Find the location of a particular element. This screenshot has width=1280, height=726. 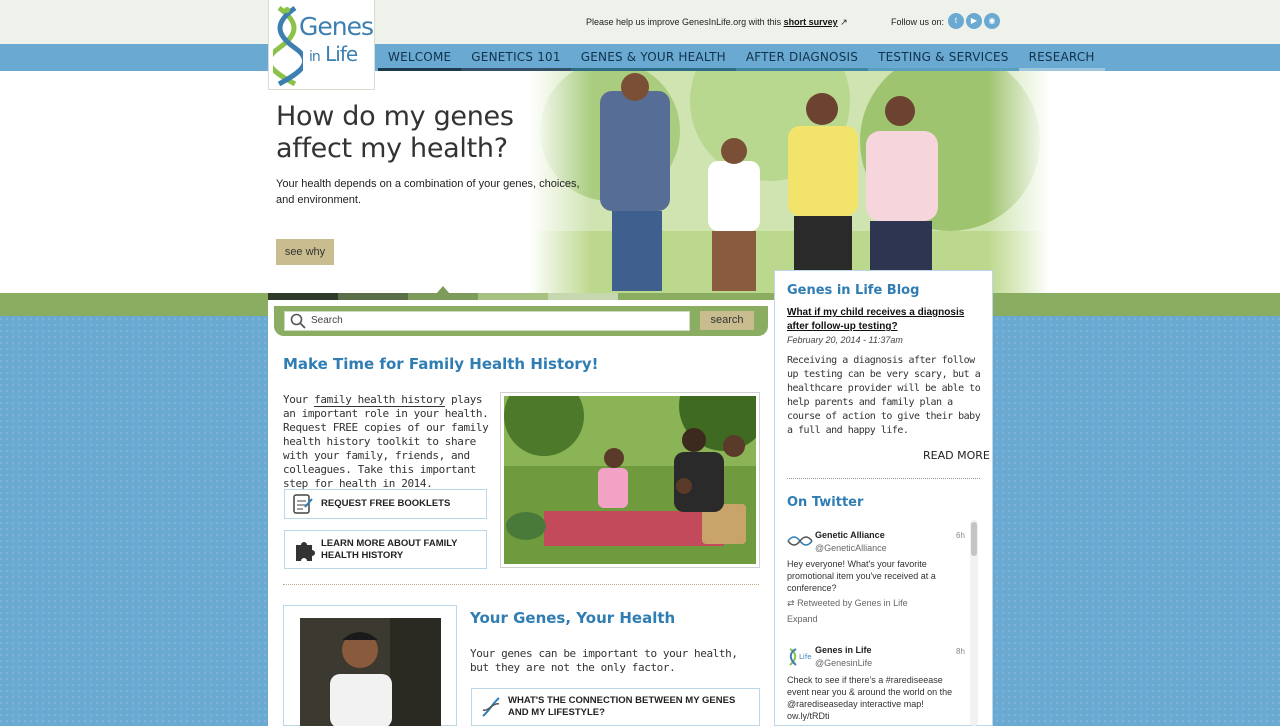

genes-in-life-avatar: Life is located at coordinates (800, 657).